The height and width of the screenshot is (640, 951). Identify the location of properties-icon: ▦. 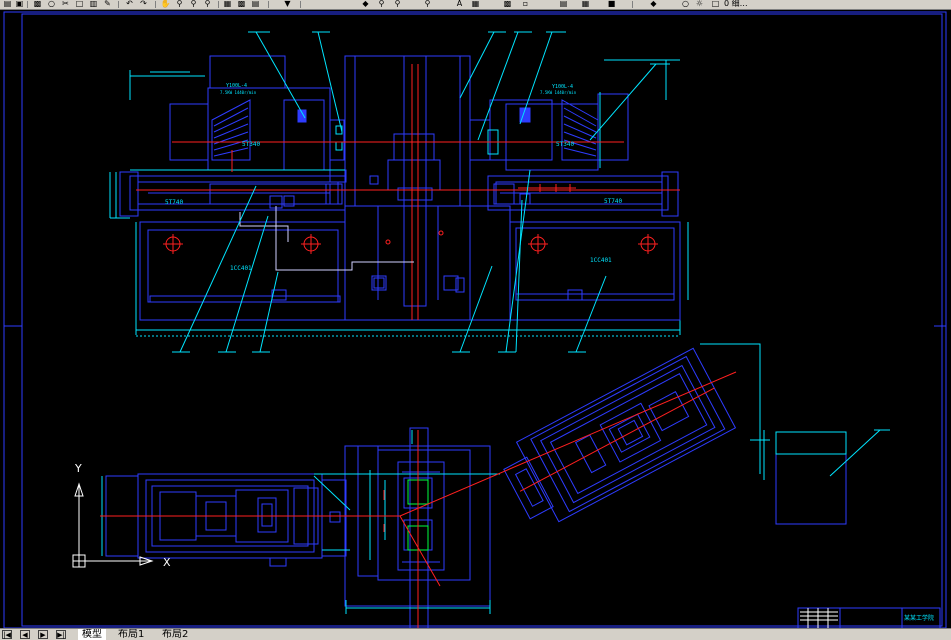
(227, 4).